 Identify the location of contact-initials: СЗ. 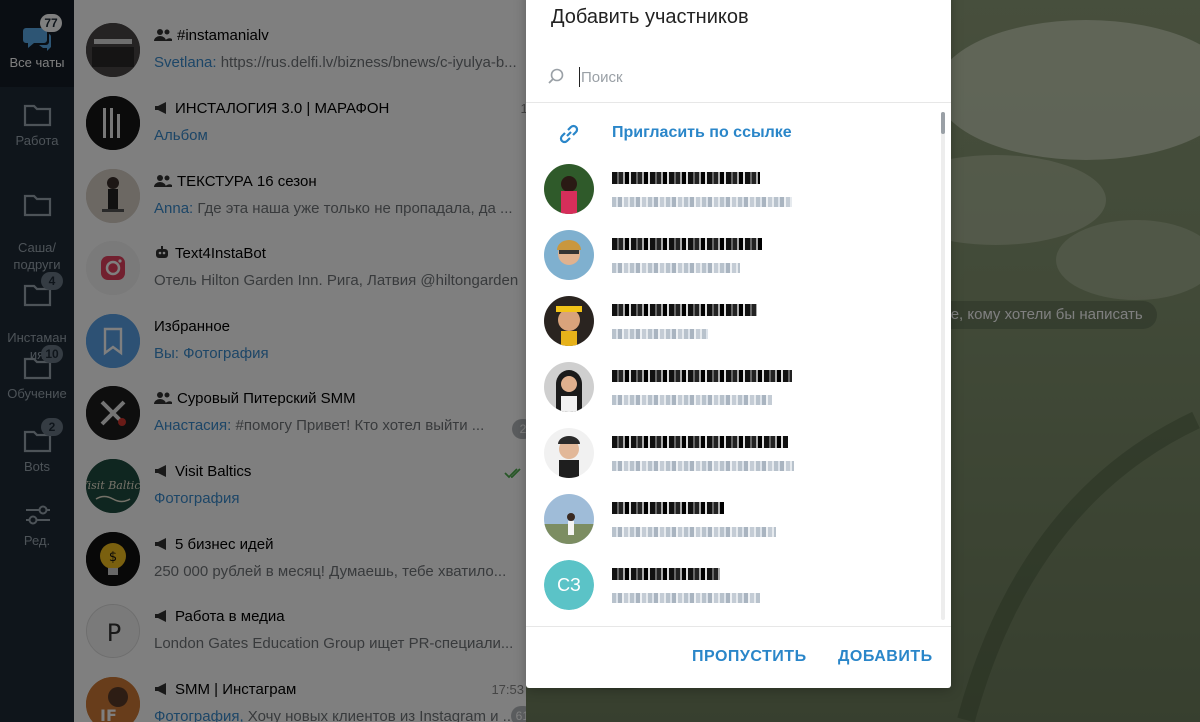
(569, 585).